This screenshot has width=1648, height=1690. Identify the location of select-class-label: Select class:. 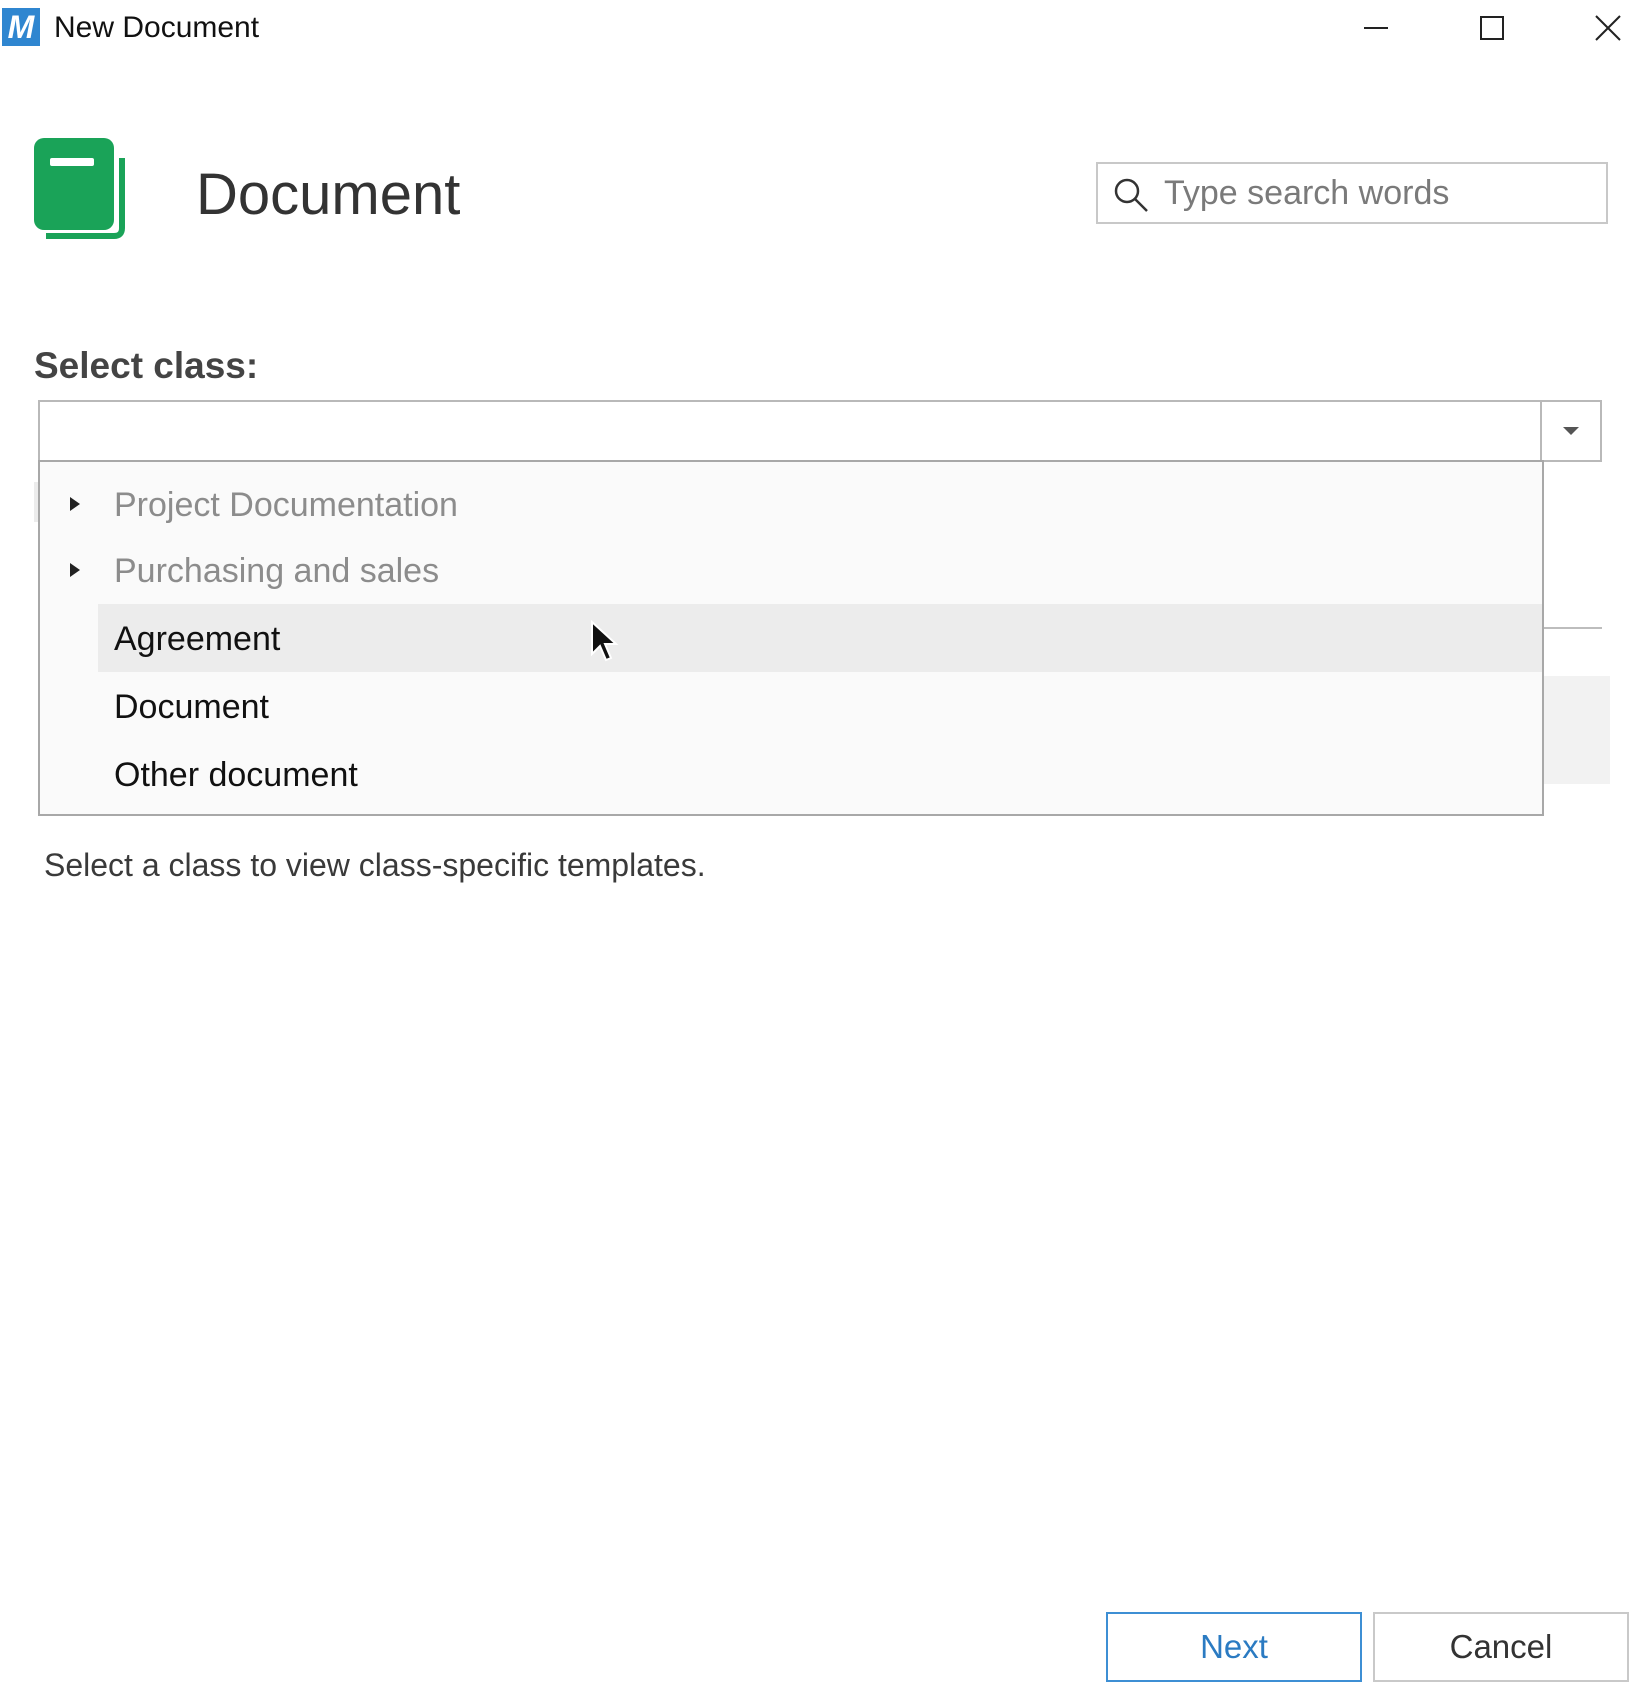
(146, 365).